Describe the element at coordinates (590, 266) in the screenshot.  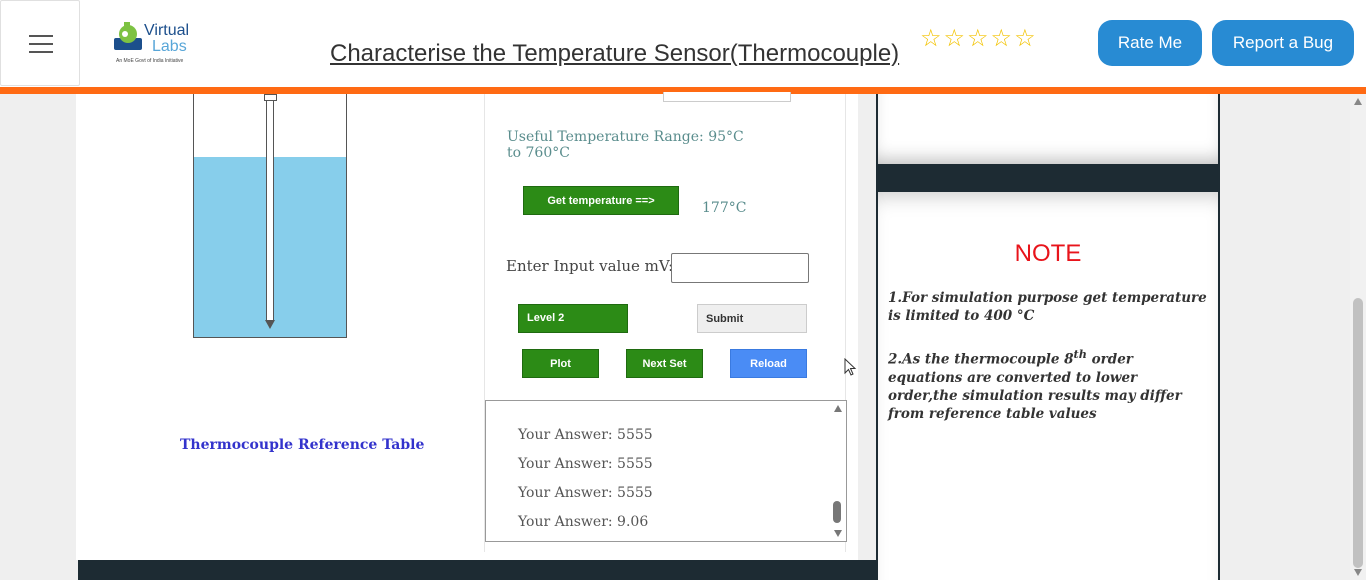
I see `input-mv-label: Enter Input value mV:` at that location.